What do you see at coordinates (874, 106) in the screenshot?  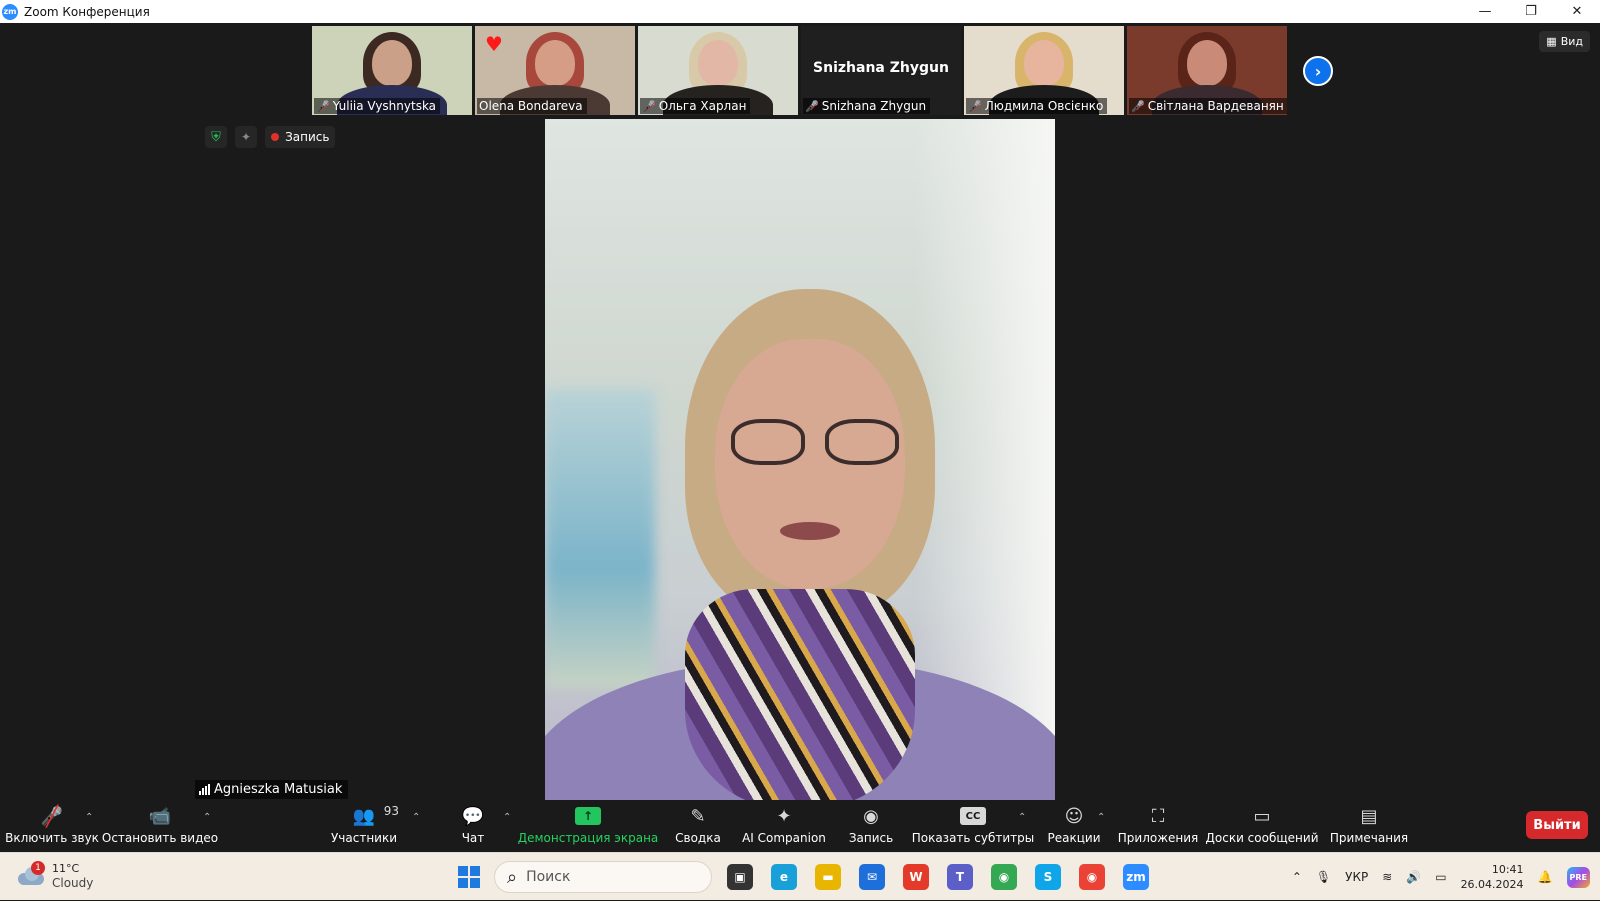 I see `participant-name: Snizhana Zhygun` at bounding box center [874, 106].